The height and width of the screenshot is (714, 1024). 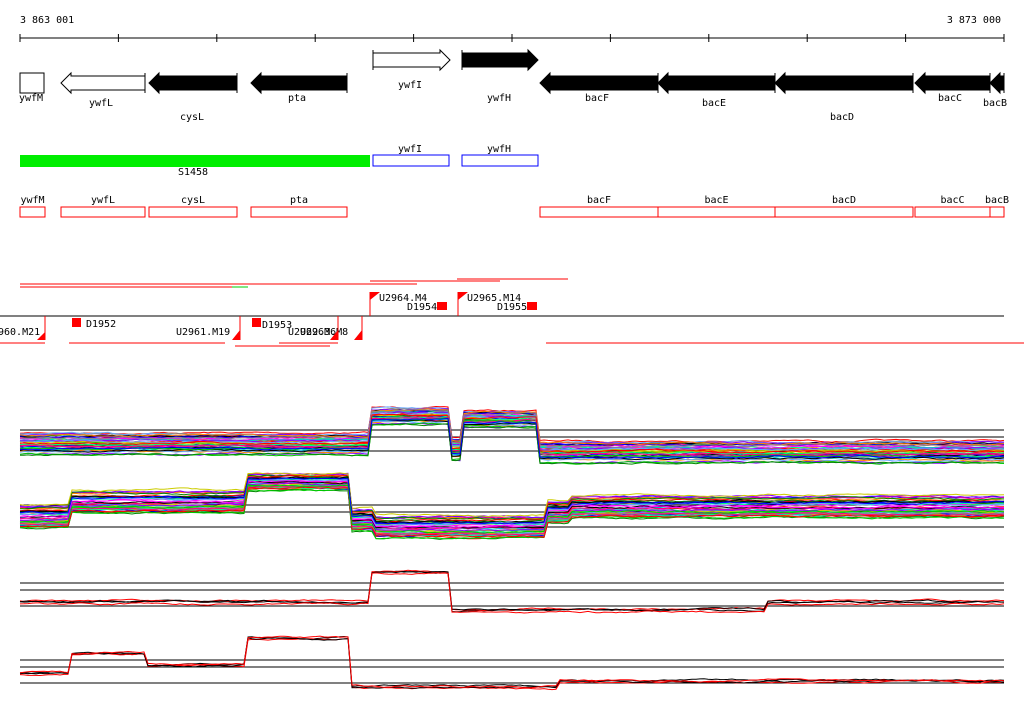 What do you see at coordinates (193, 83) in the screenshot?
I see `gene-cysL-arrow` at bounding box center [193, 83].